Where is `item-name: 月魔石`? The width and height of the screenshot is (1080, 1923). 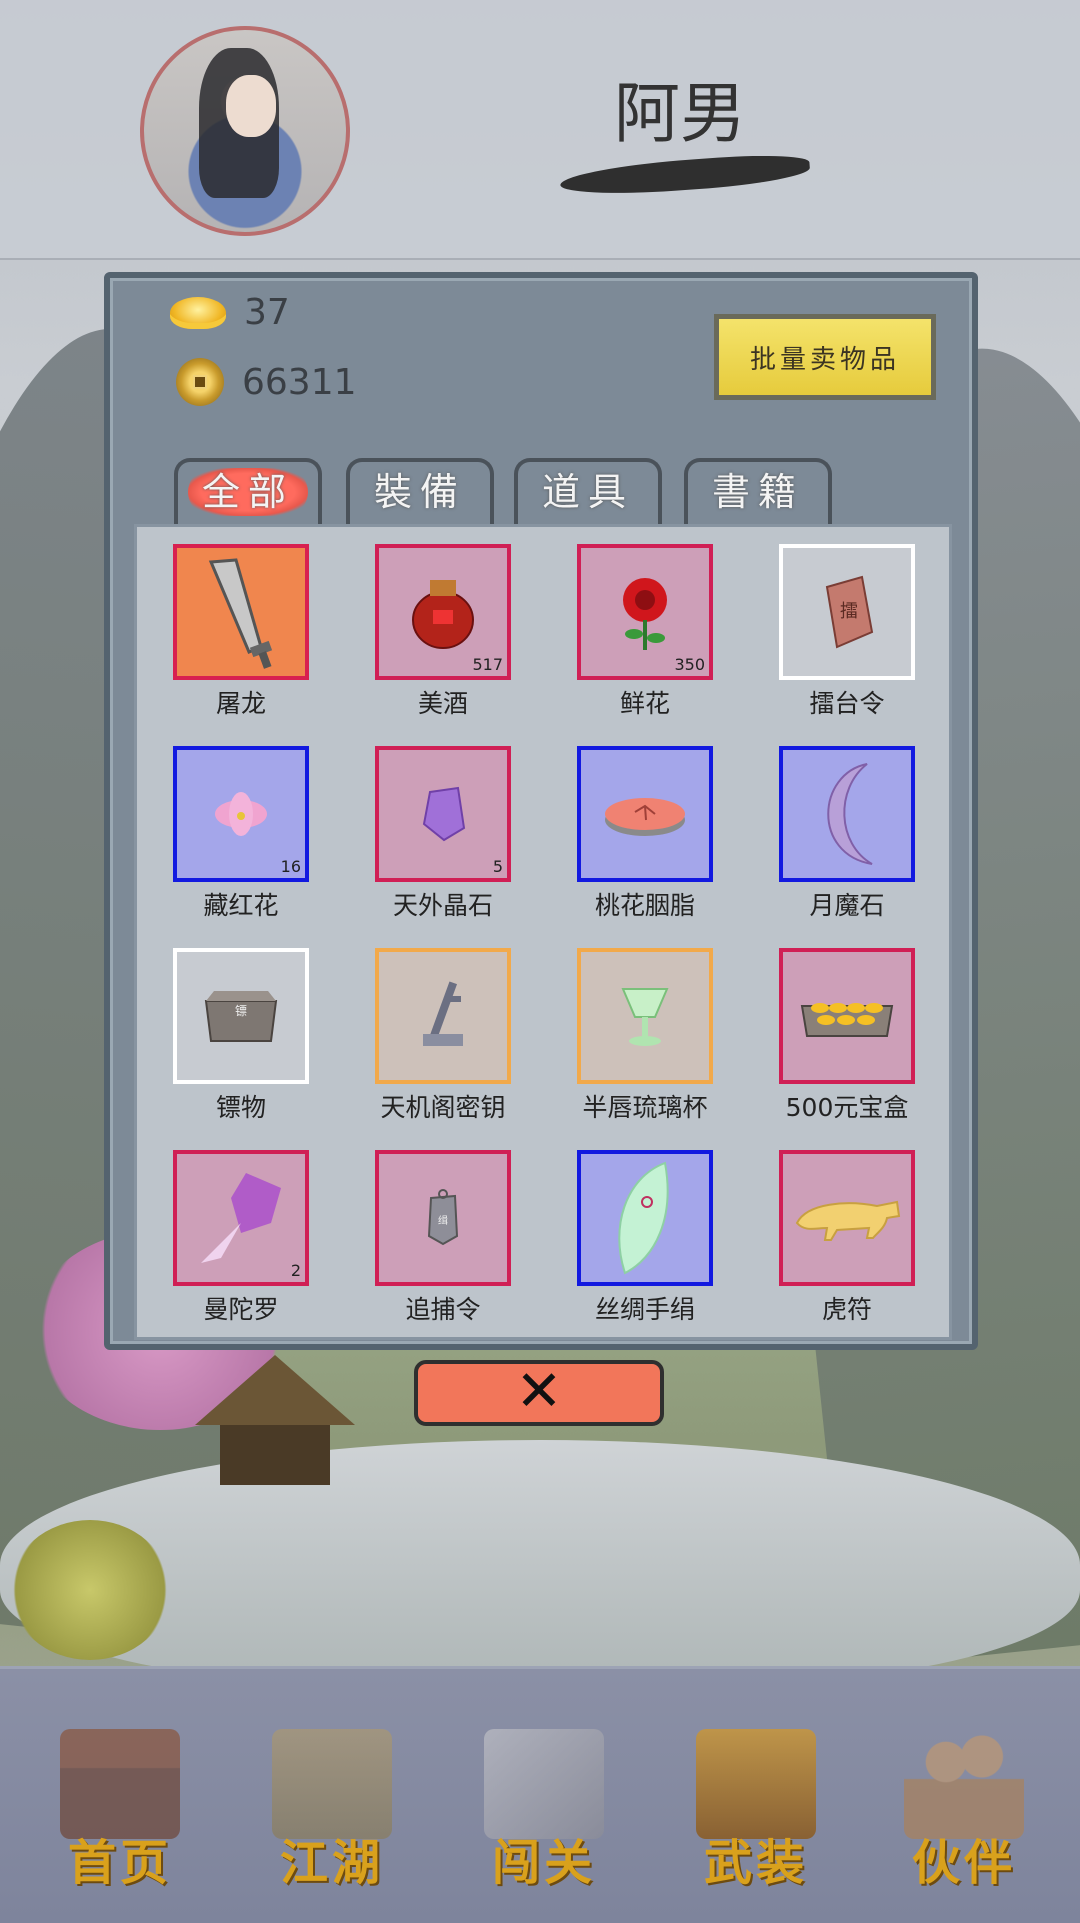
item-name: 月魔石 is located at coordinates (847, 905).